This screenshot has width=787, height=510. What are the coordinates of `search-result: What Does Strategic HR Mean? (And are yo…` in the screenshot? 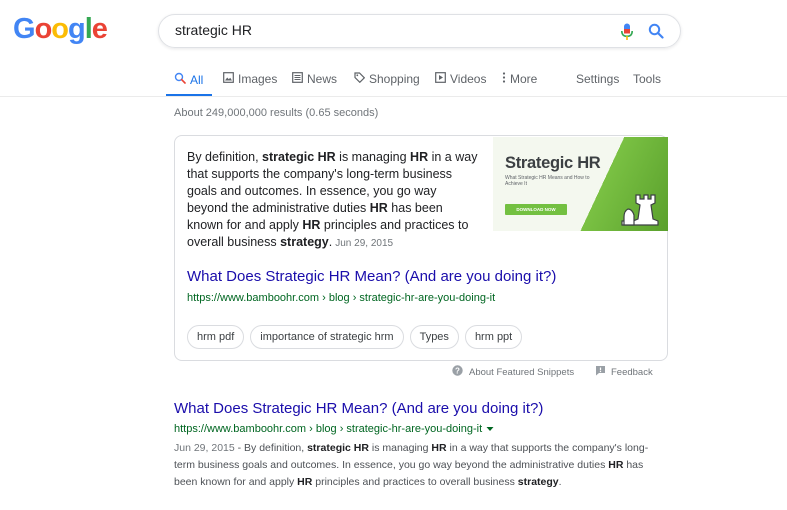 It's located at (419, 445).